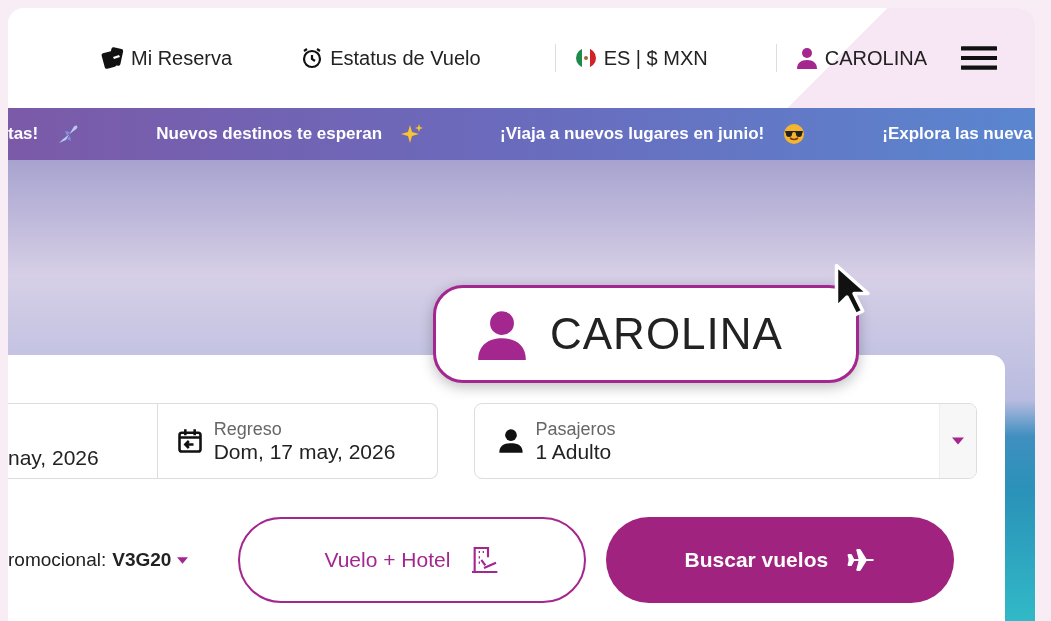 The image size is (1051, 621). What do you see at coordinates (576, 429) in the screenshot?
I see `field-label: Pasajeros` at bounding box center [576, 429].